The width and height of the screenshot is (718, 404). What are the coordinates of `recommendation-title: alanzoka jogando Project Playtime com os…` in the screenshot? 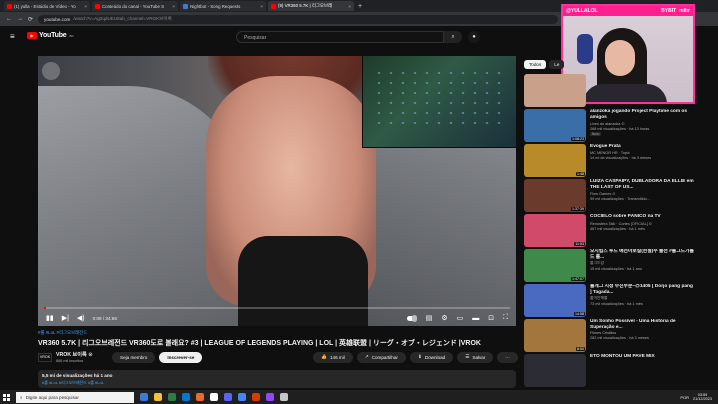 It's located at (642, 114).